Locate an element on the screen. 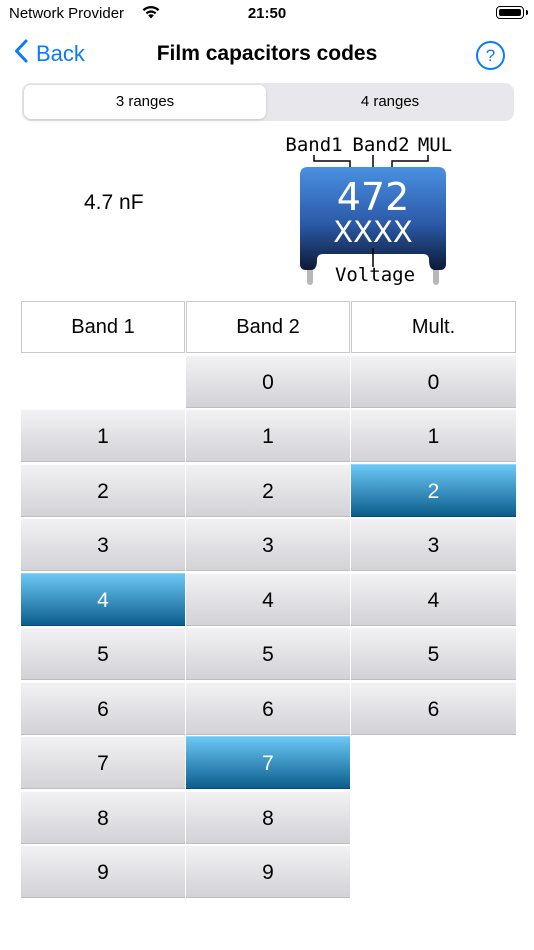 The width and height of the screenshot is (534, 950). band1-cell-4: 4 is located at coordinates (103, 599).